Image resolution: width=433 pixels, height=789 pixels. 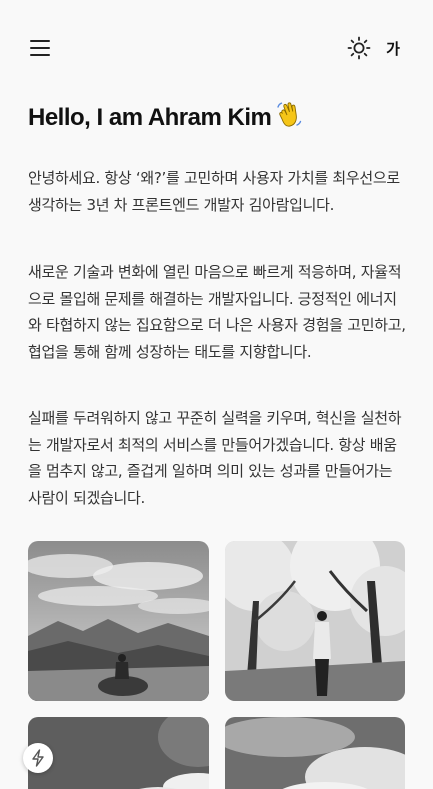 I want to click on floating-action-button, so click(x=38, y=758).